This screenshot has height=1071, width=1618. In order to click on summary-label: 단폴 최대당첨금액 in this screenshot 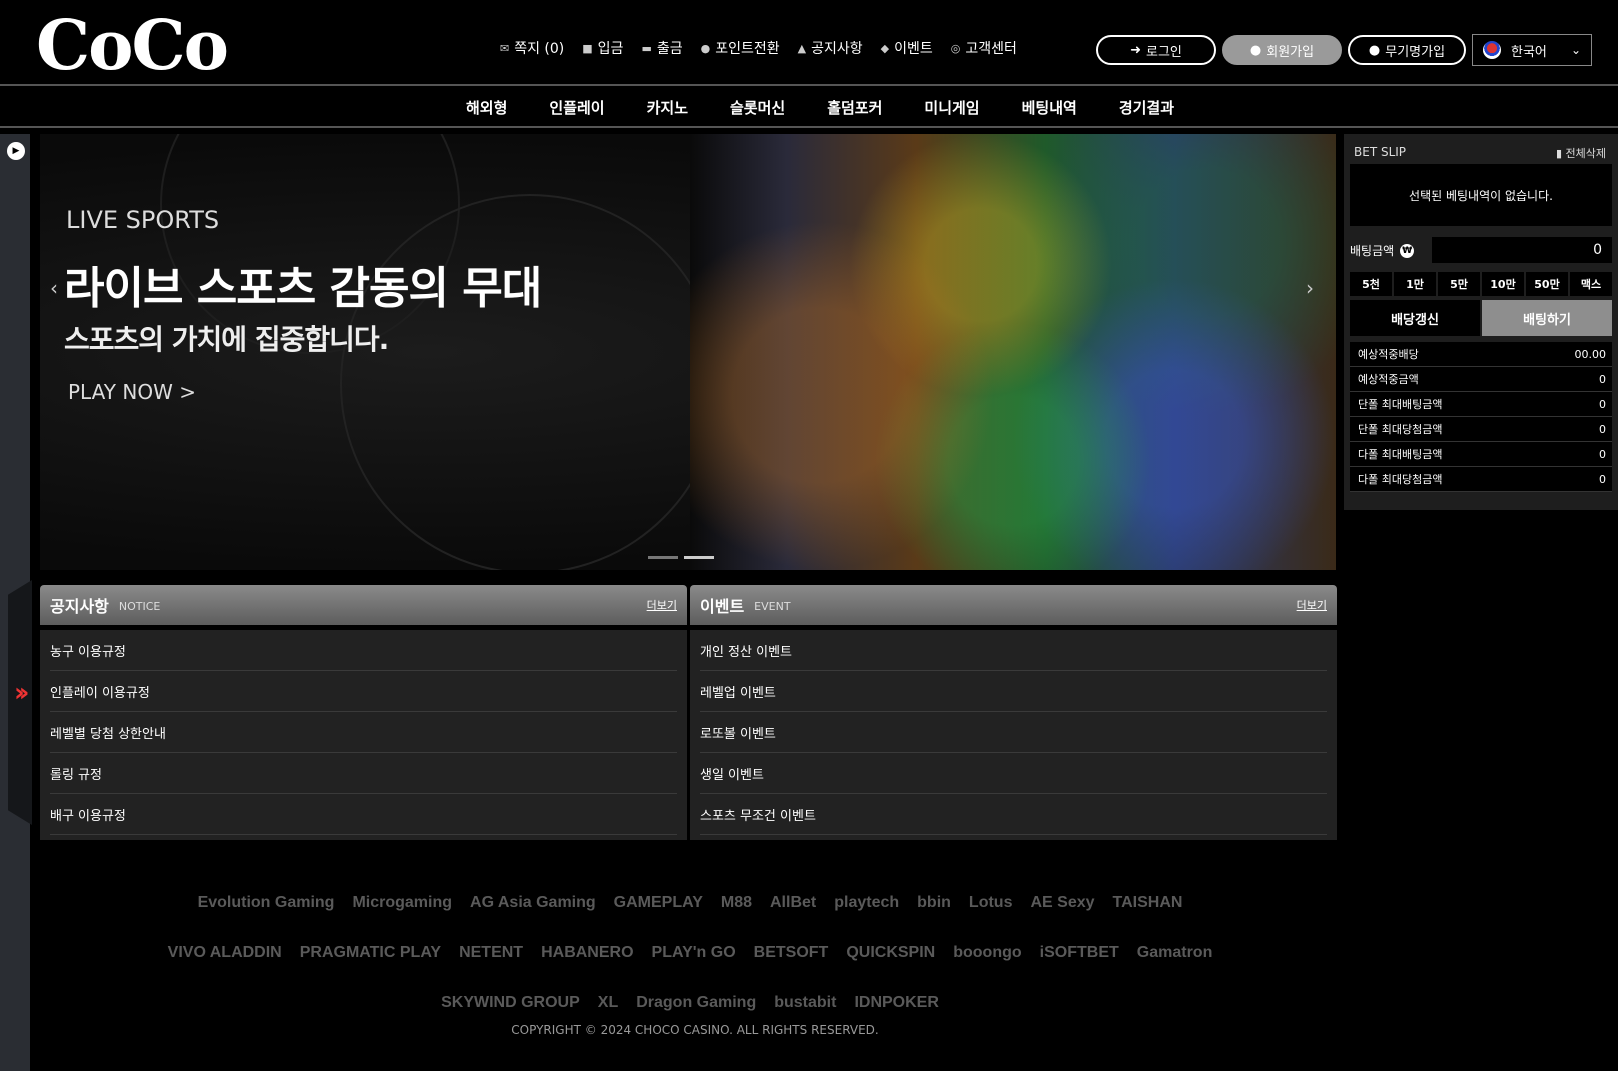, I will do `click(1400, 429)`.